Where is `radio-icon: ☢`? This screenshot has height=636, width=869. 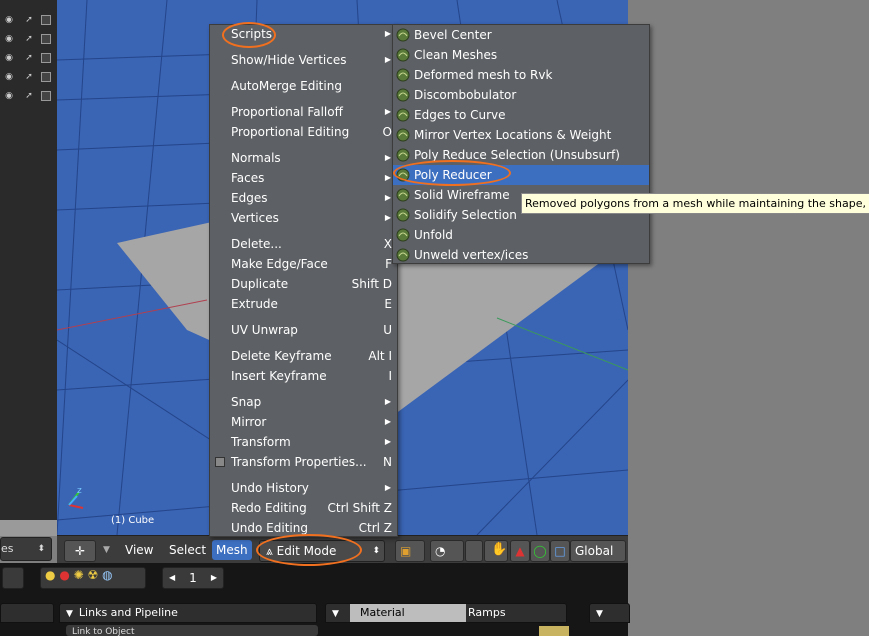 radio-icon: ☢ is located at coordinates (93, 575).